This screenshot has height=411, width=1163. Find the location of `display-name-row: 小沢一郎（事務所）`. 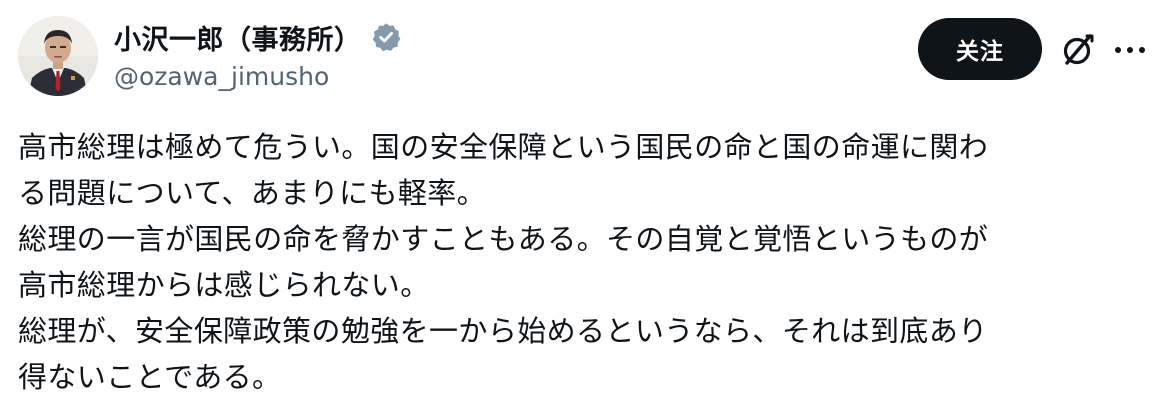

display-name-row: 小沢一郎（事務所） is located at coordinates (258, 37).